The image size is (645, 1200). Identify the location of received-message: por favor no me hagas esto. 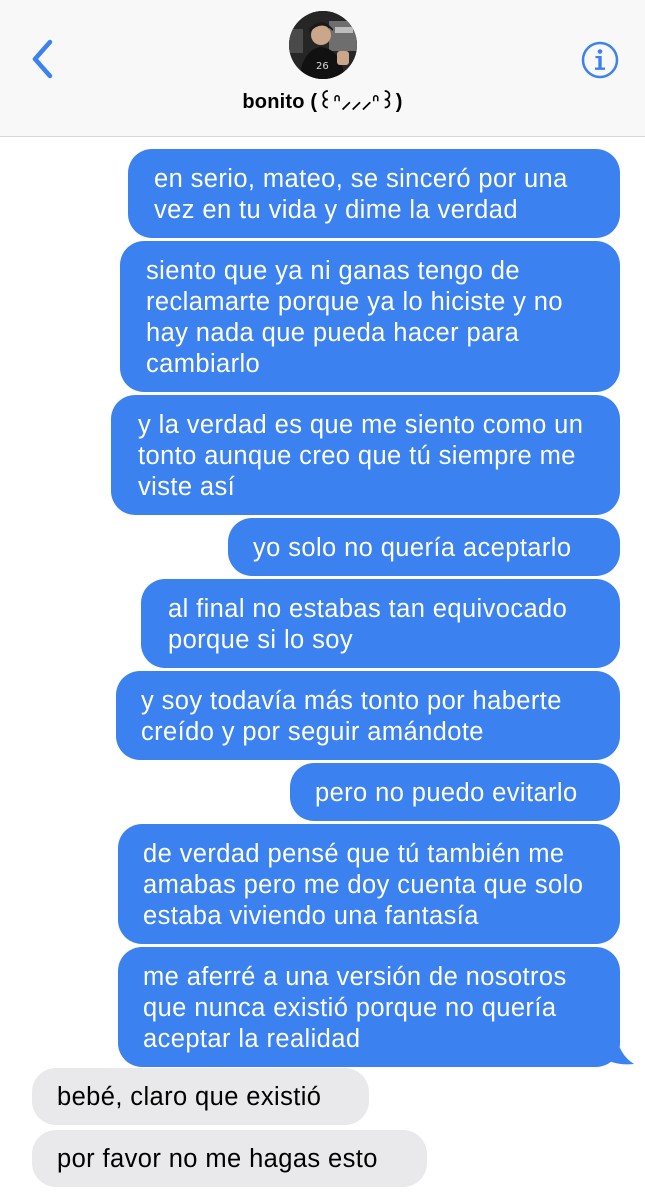
(229, 1158).